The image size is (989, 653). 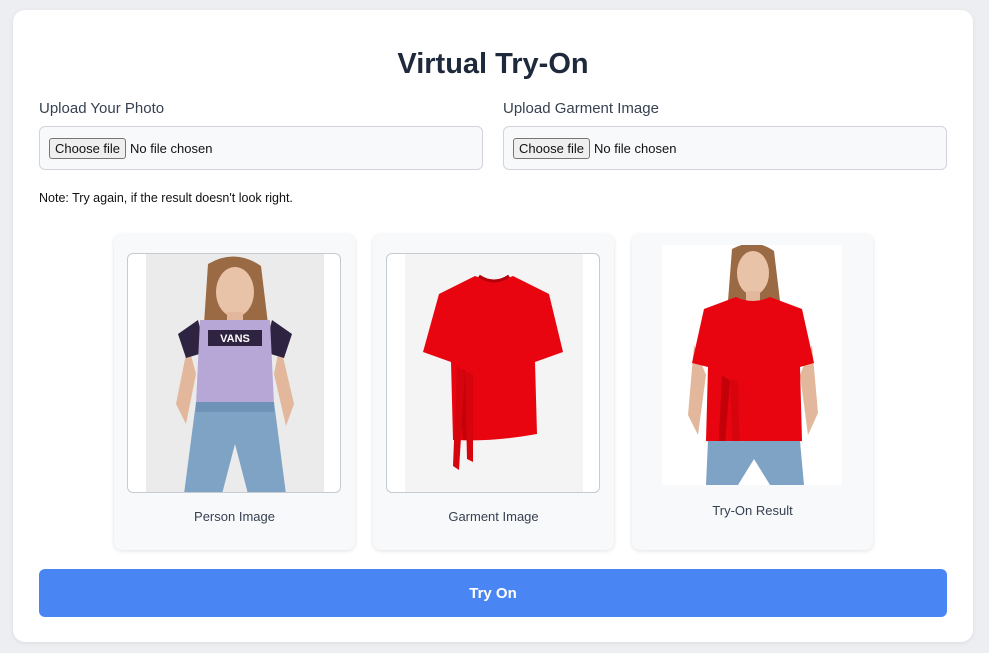 I want to click on tryon-result-photo-icon, so click(x=752, y=365).